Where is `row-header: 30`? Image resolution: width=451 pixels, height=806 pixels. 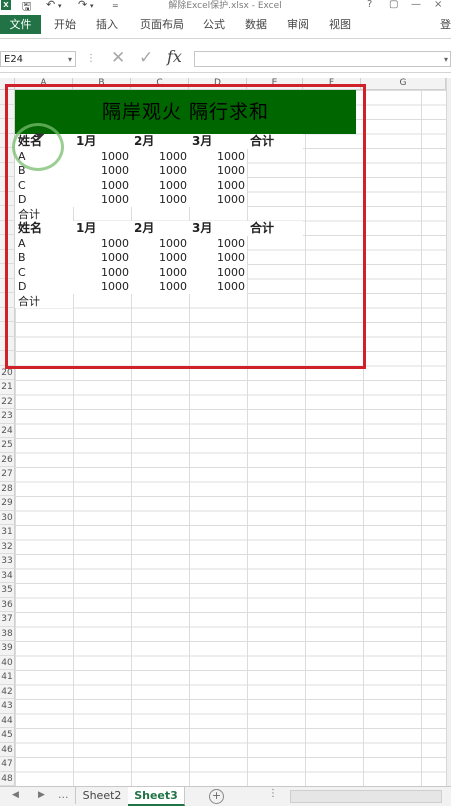 row-header: 30 is located at coordinates (7, 517).